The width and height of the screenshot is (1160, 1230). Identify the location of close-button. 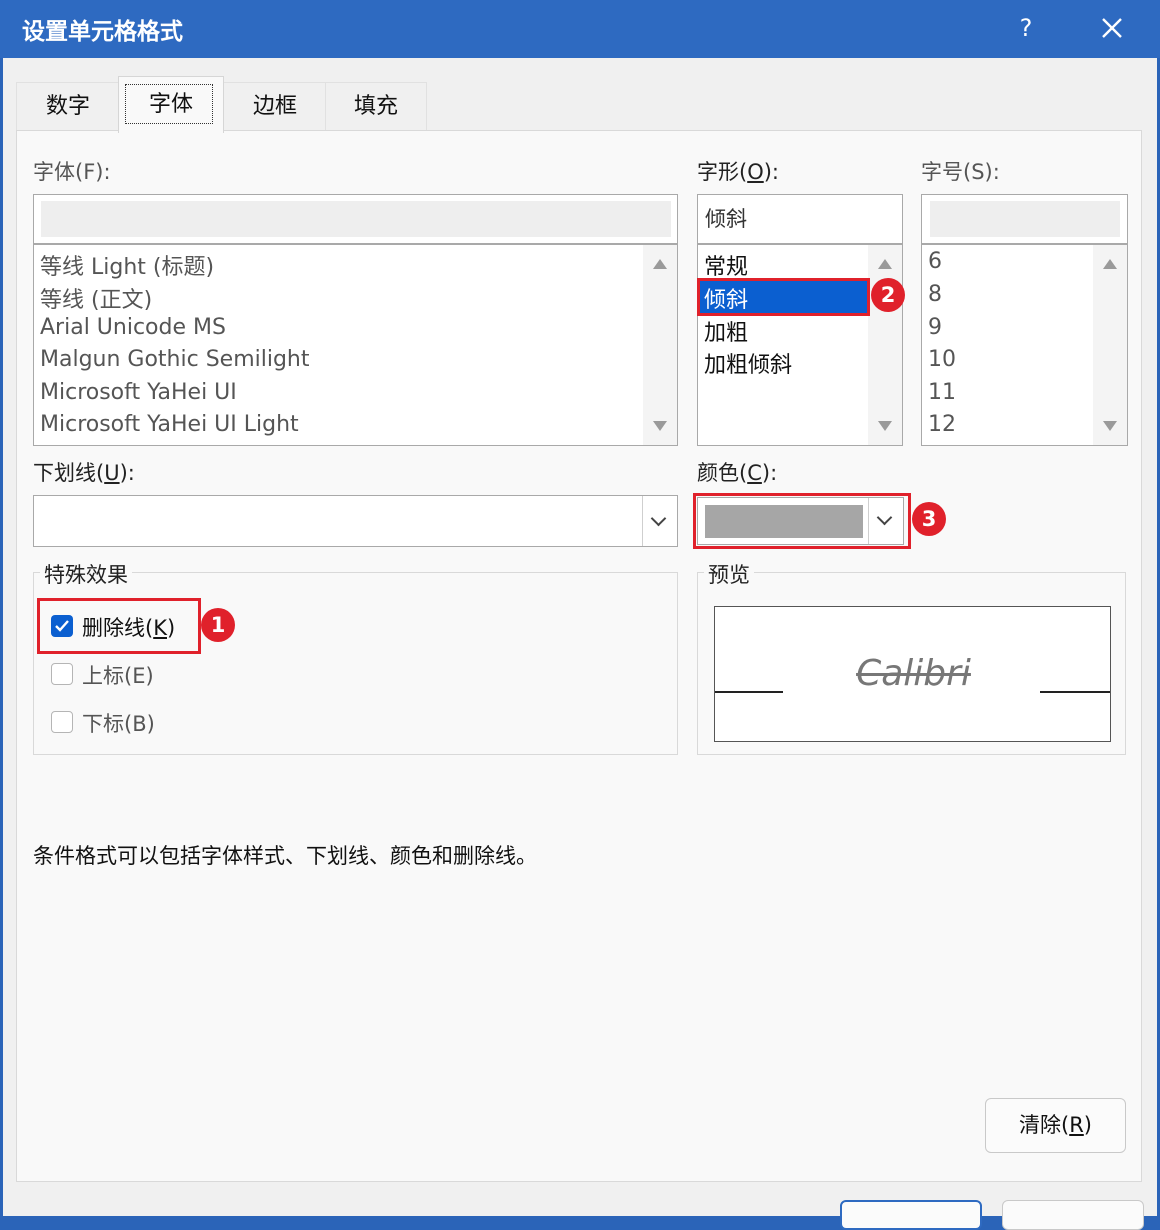
(1112, 28).